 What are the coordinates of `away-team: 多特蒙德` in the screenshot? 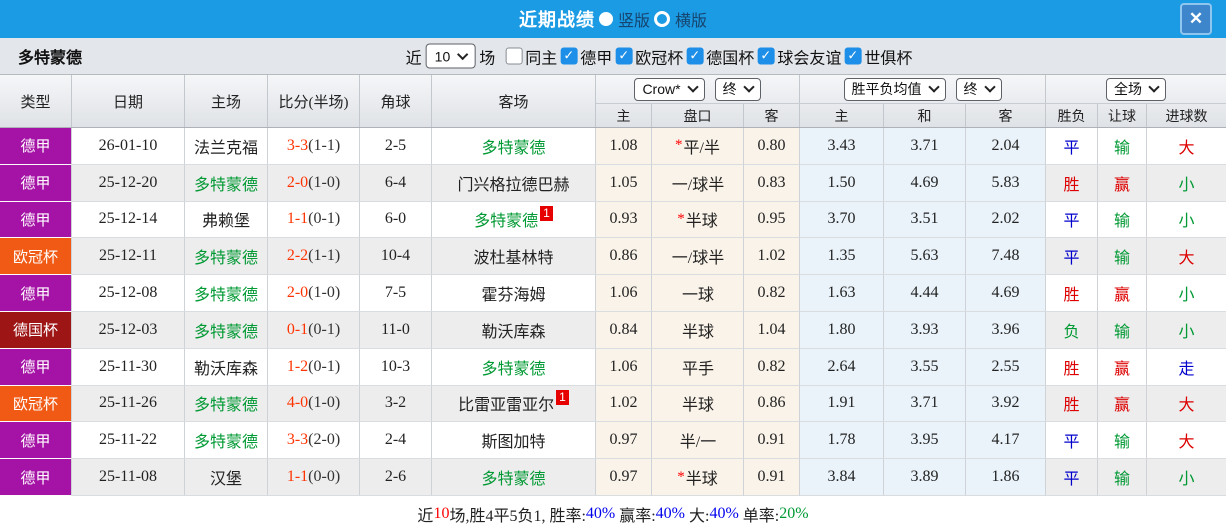 It's located at (514, 477).